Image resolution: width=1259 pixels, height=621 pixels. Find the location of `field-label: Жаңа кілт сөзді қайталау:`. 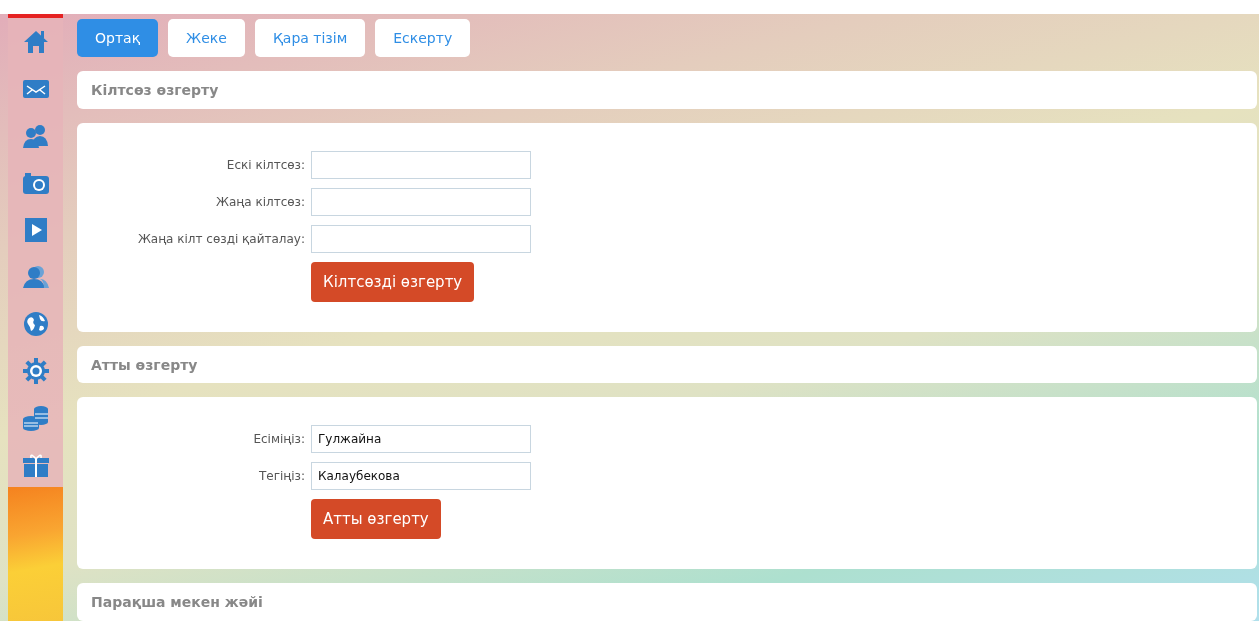

field-label: Жаңа кілт сөзді қайталау: is located at coordinates (220, 238).